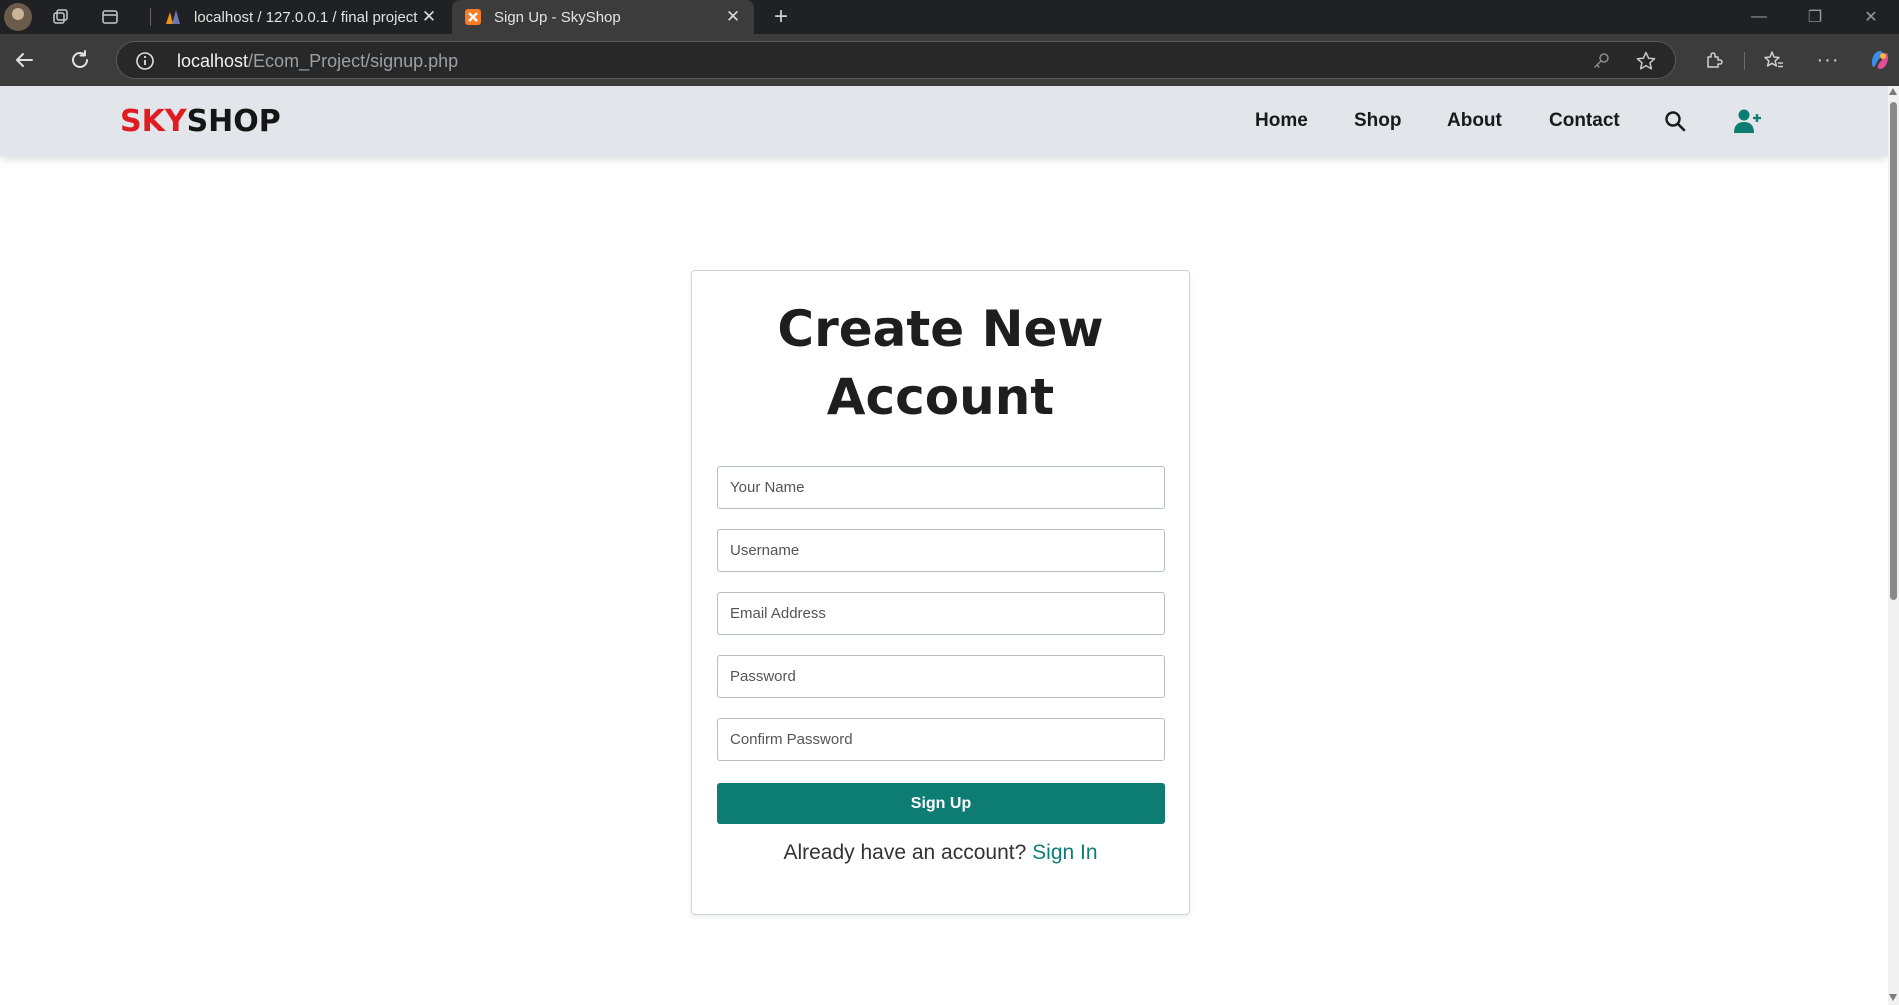 Image resolution: width=1899 pixels, height=1005 pixels. Describe the element at coordinates (1880, 60) in the screenshot. I see `copilot-icon` at that location.